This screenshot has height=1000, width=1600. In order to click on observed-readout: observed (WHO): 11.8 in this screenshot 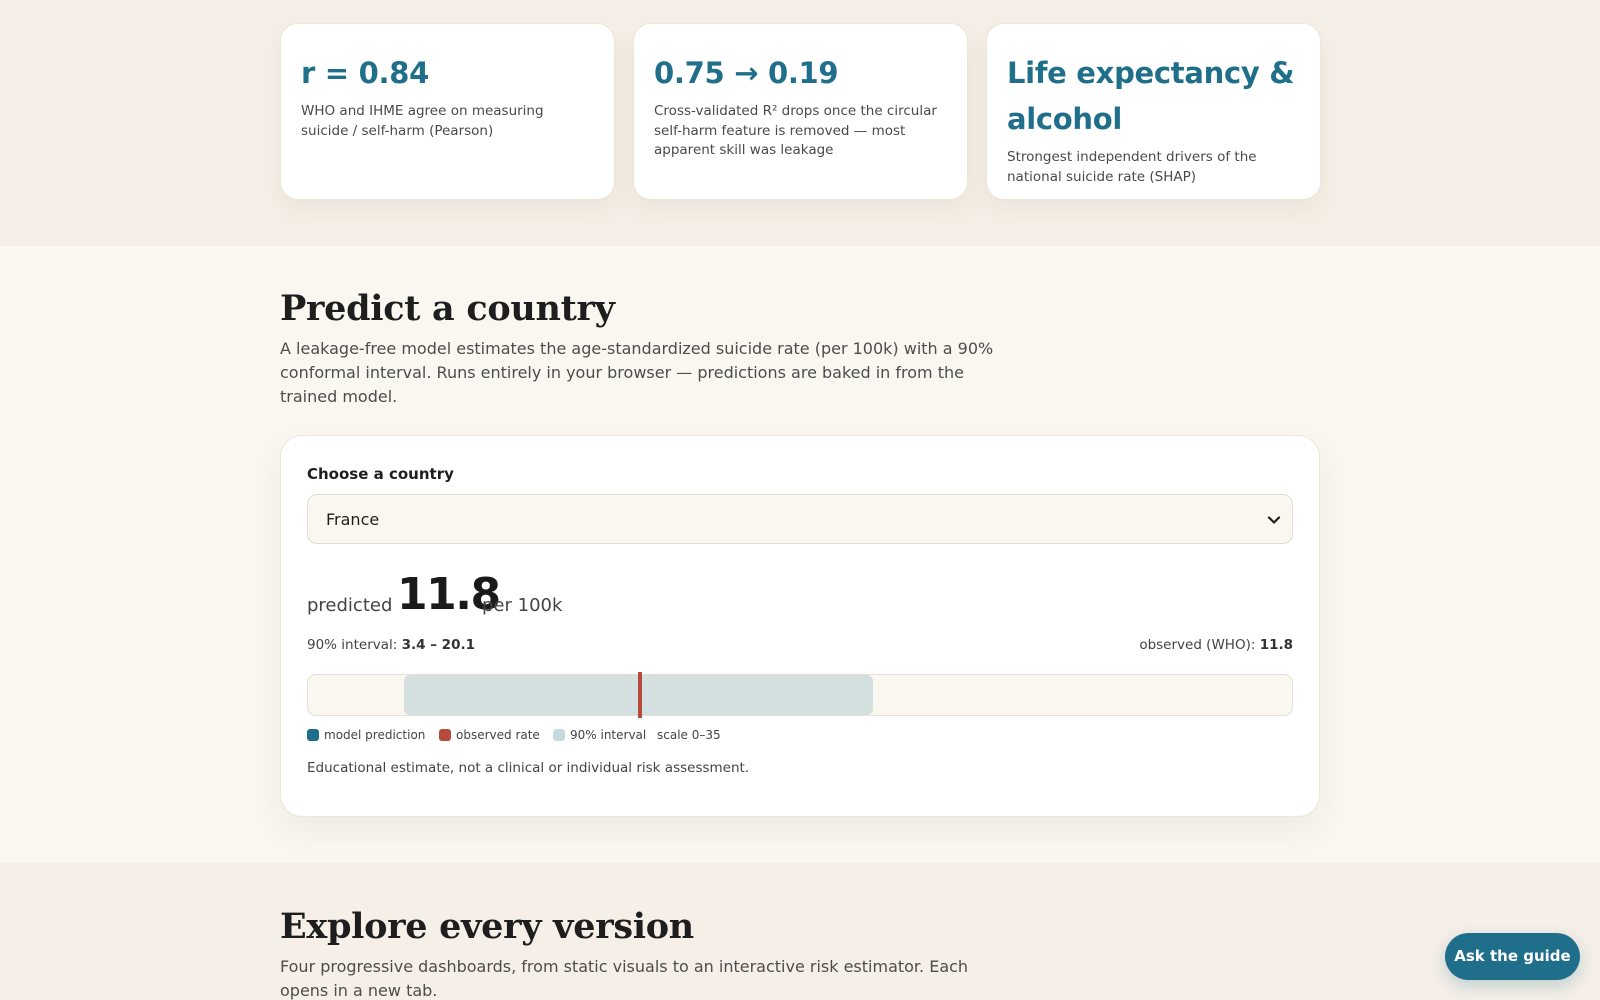, I will do `click(1216, 645)`.